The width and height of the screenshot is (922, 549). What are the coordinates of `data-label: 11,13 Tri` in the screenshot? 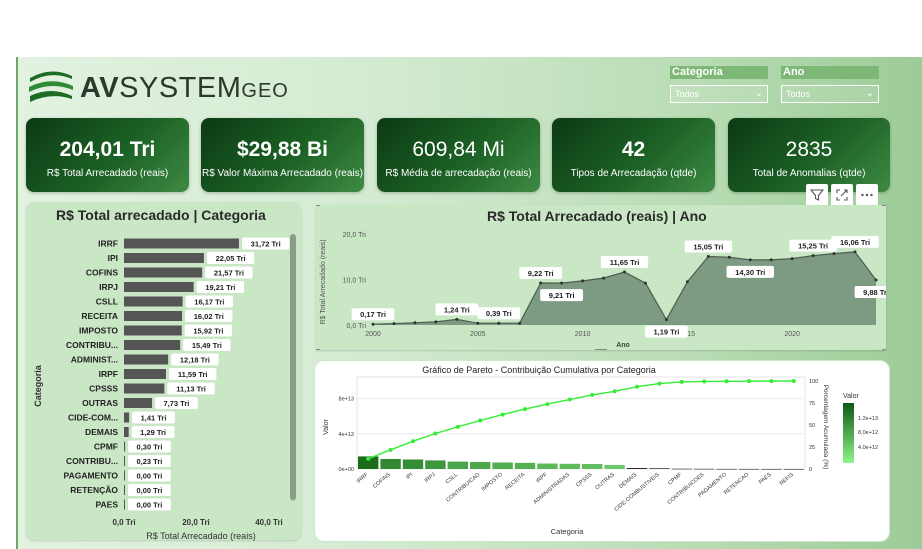 It's located at (191, 389).